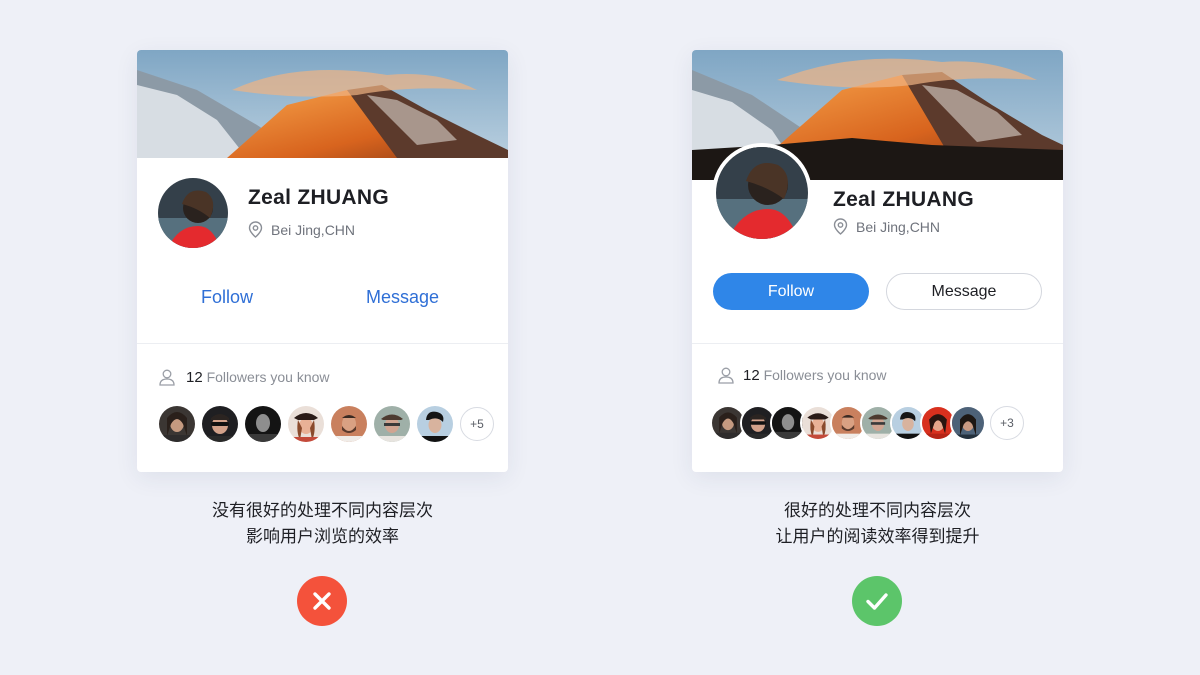 This screenshot has width=1200, height=675. Describe the element at coordinates (326, 424) in the screenshot. I see `follower-avatars: +5` at that location.